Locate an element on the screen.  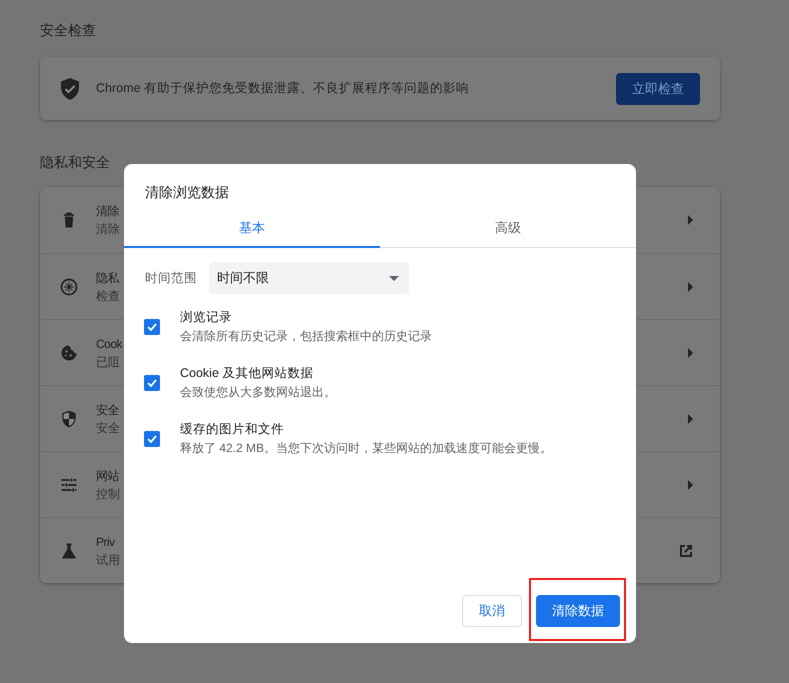
option-title: 浏览记录 is located at coordinates (206, 317).